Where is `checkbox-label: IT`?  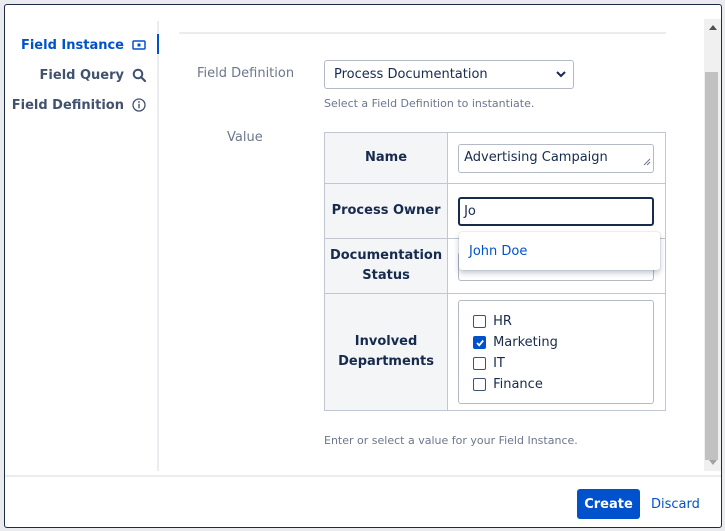
checkbox-label: IT is located at coordinates (499, 363).